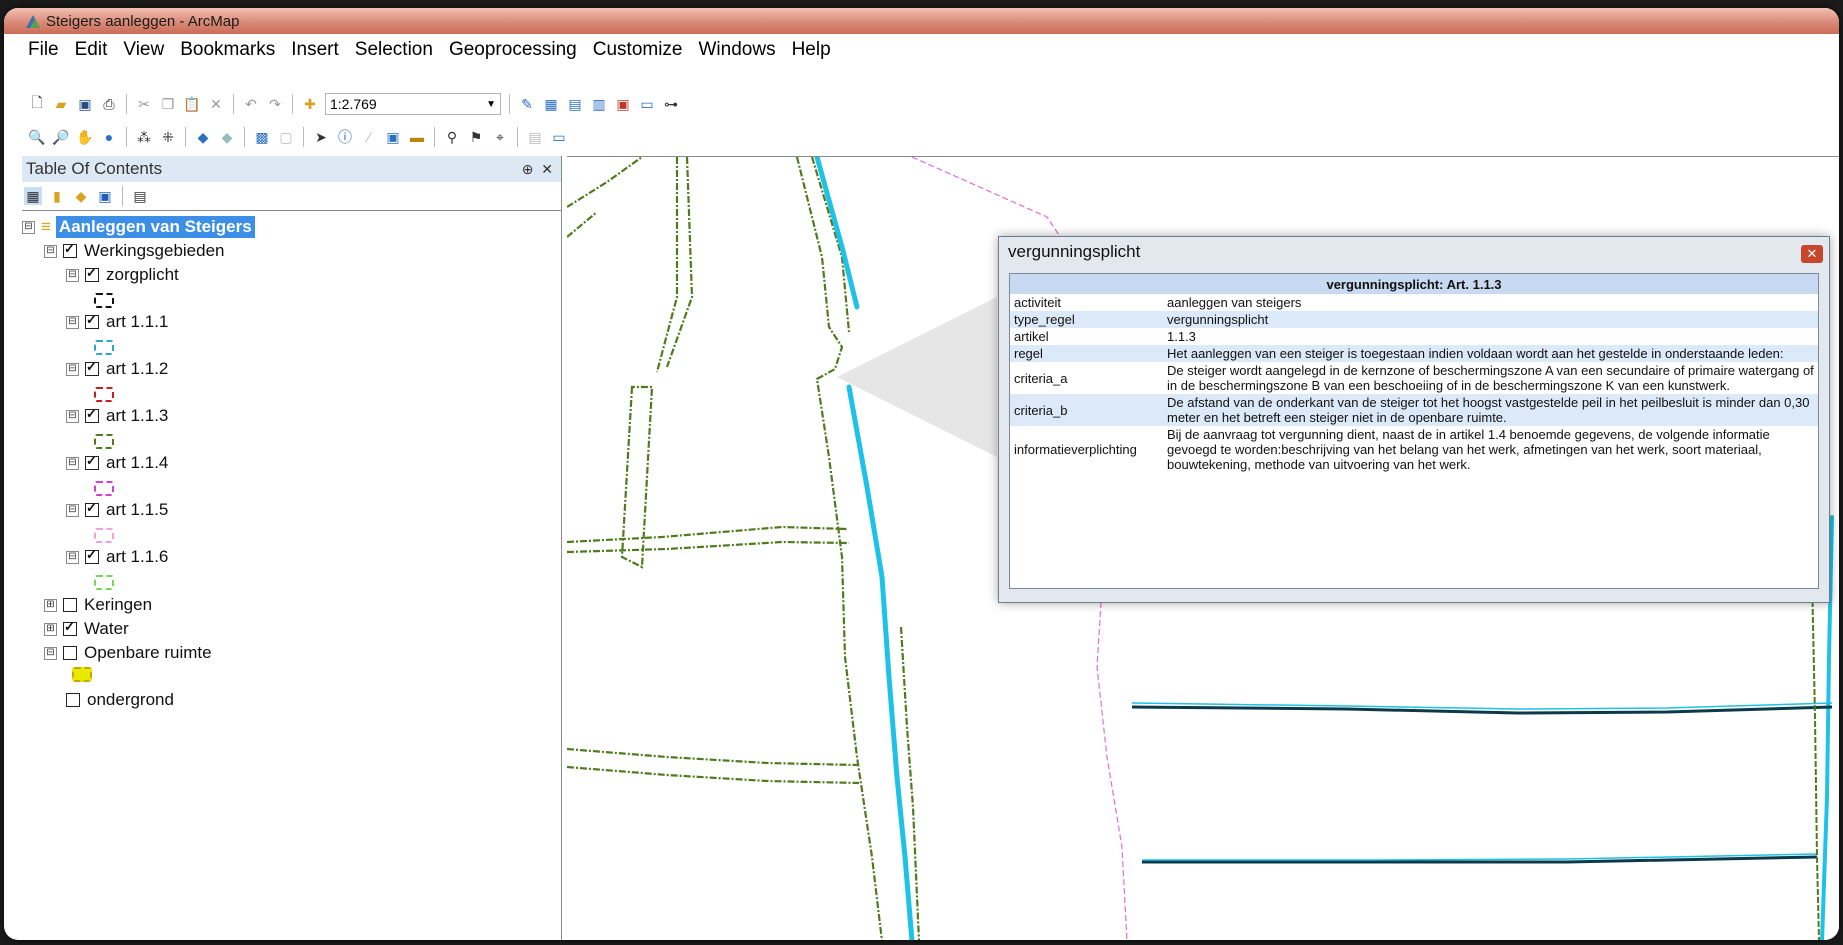 This screenshot has width=1843, height=945. Describe the element at coordinates (43, 50) in the screenshot. I see `menu-file: File` at that location.